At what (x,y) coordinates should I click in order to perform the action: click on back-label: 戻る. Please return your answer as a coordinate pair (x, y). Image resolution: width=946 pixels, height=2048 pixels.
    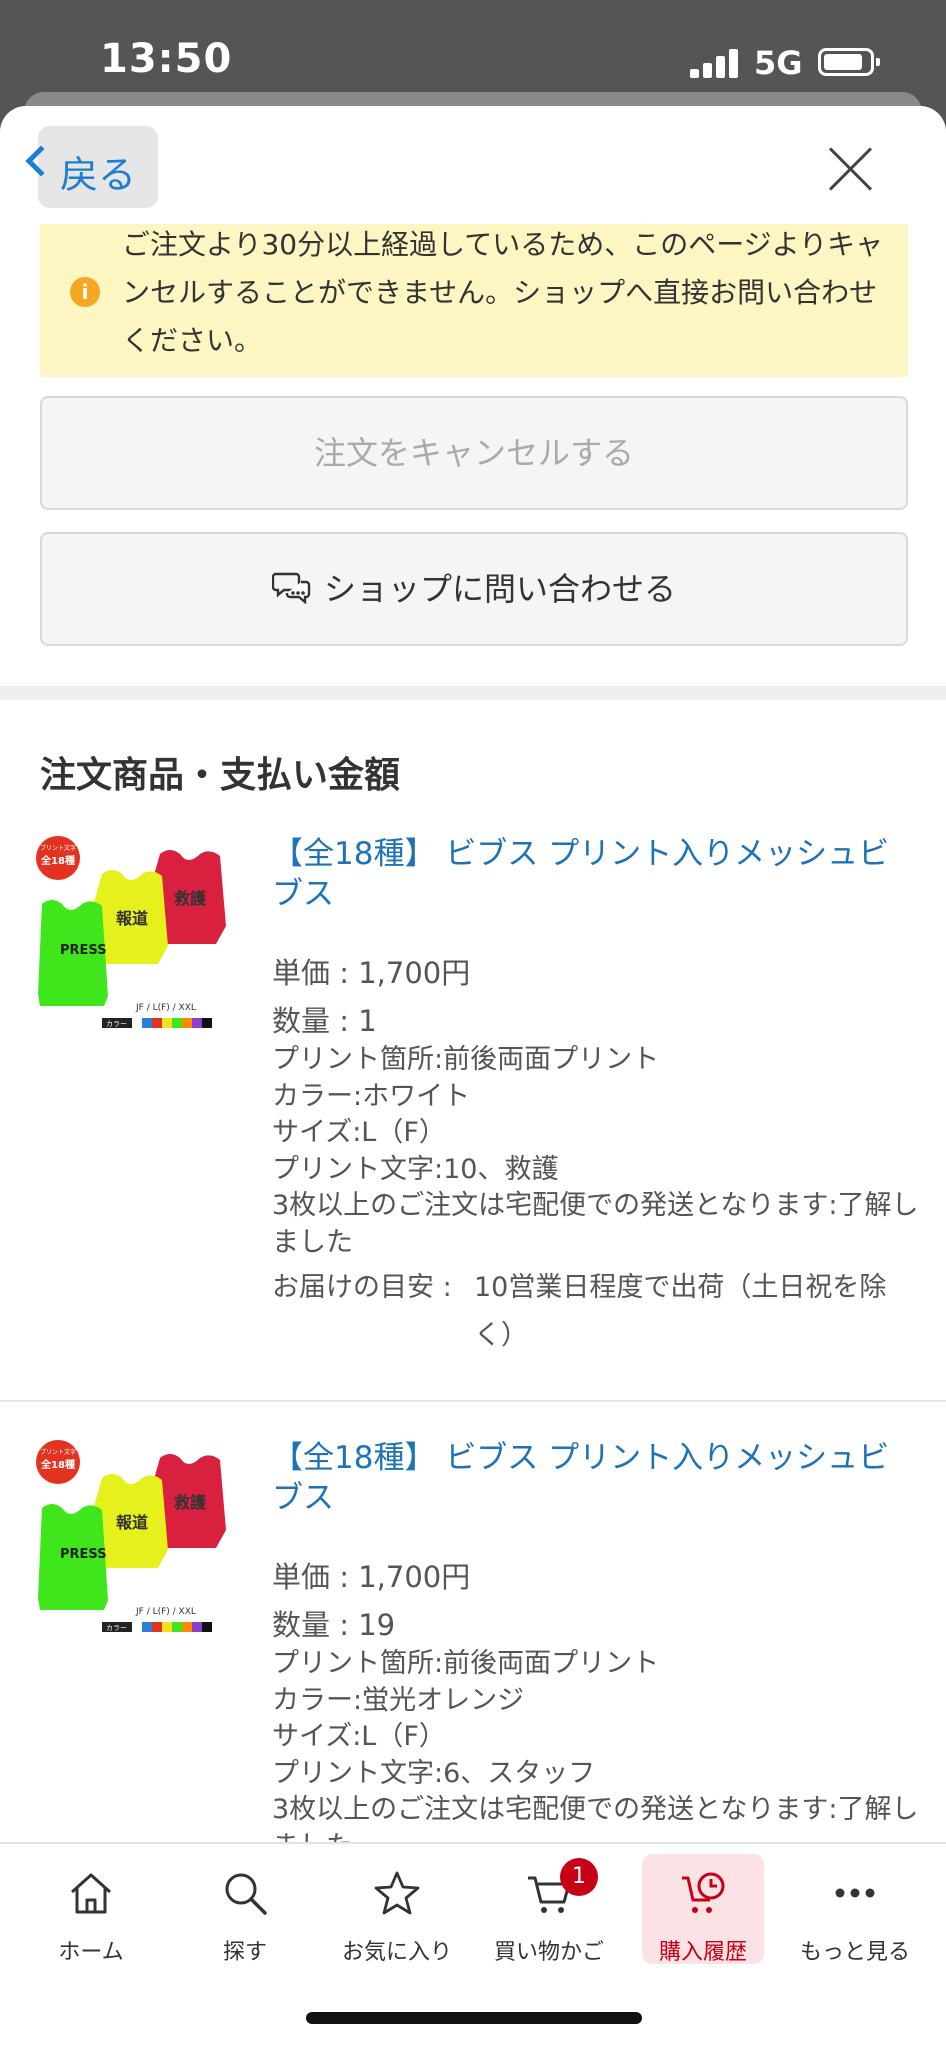
    Looking at the image, I should click on (98, 175).